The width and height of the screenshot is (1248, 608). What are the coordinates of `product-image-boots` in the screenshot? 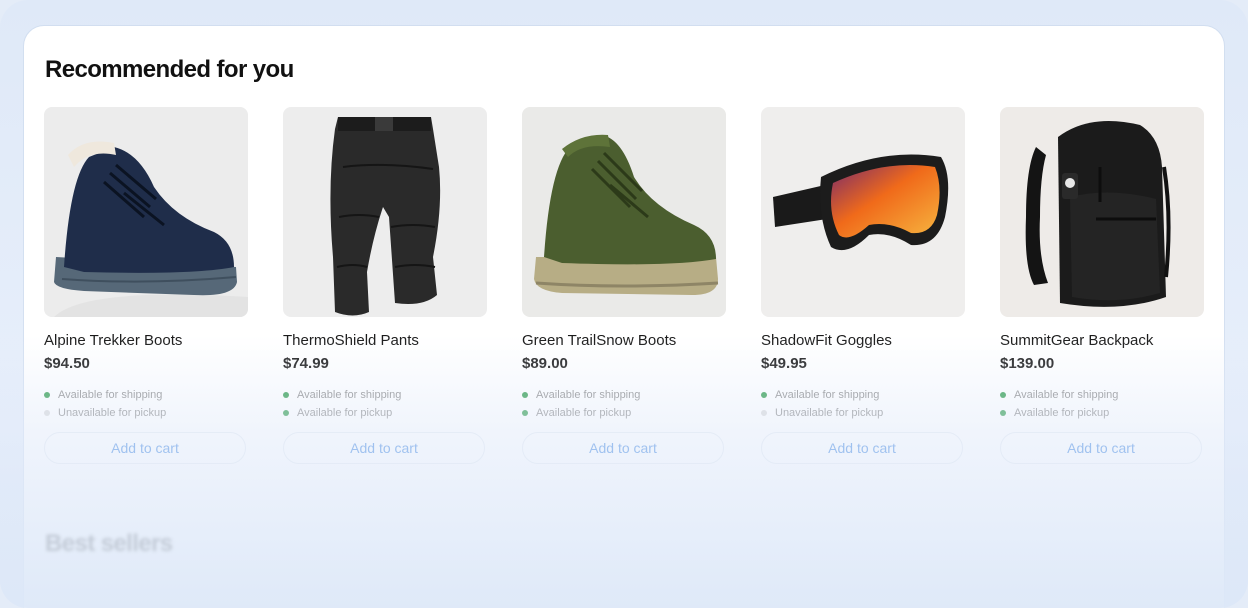 It's located at (146, 212).